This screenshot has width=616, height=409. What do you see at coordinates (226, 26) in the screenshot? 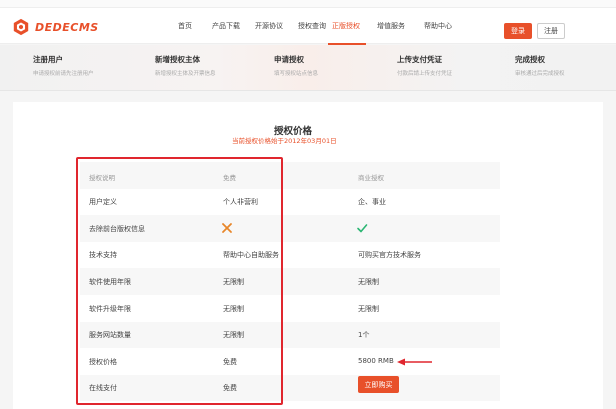
I see `nav-download: 产品下载` at bounding box center [226, 26].